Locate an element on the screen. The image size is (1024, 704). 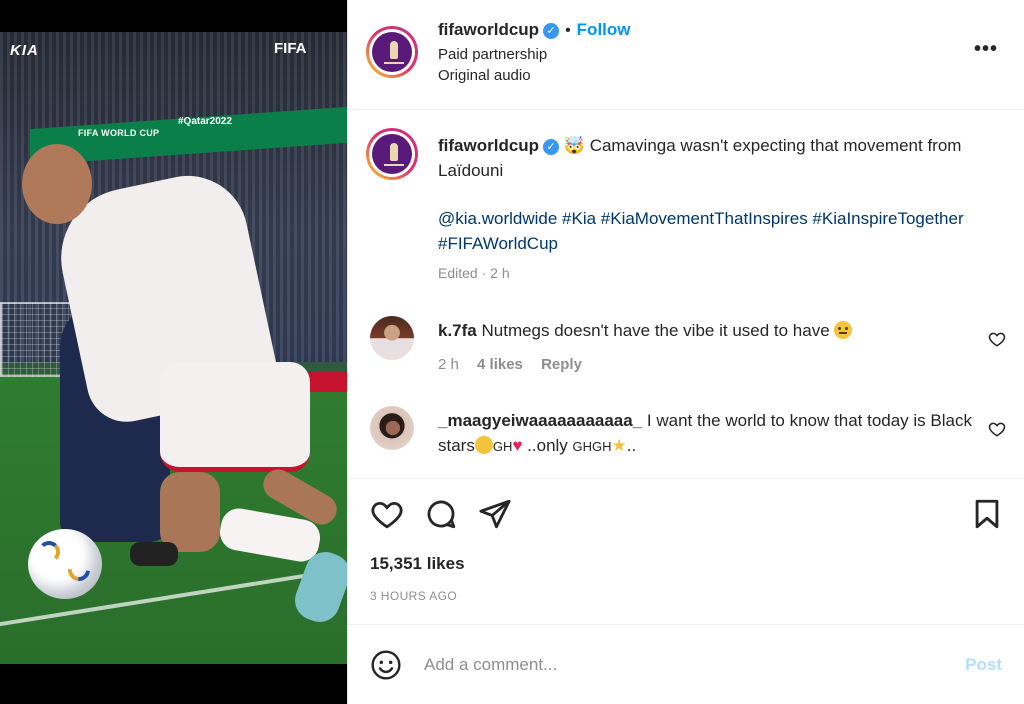
football is located at coordinates (65, 564).